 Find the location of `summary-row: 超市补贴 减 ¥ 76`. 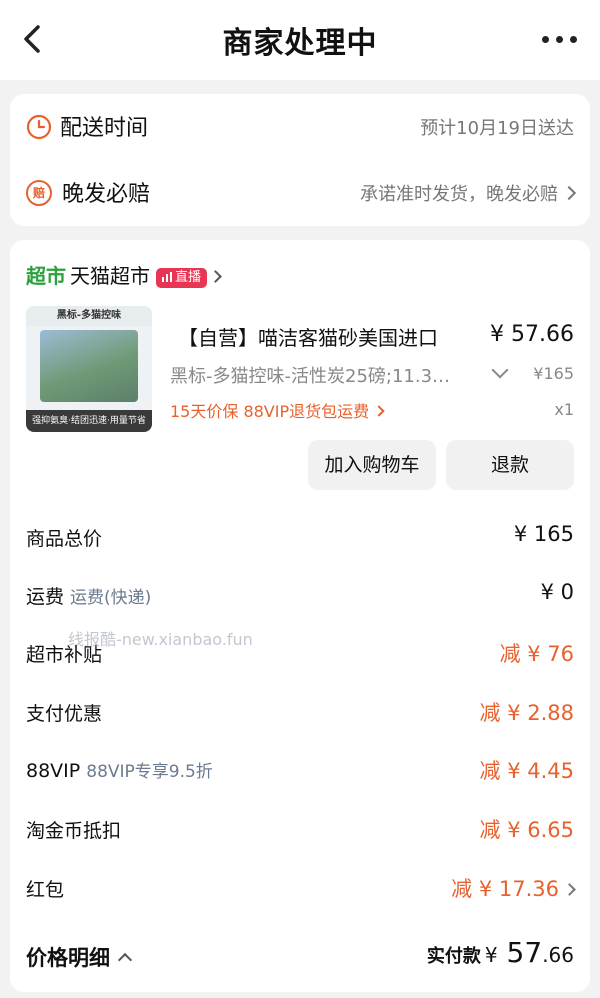

summary-row: 超市补贴 减 ¥ 76 is located at coordinates (300, 652).